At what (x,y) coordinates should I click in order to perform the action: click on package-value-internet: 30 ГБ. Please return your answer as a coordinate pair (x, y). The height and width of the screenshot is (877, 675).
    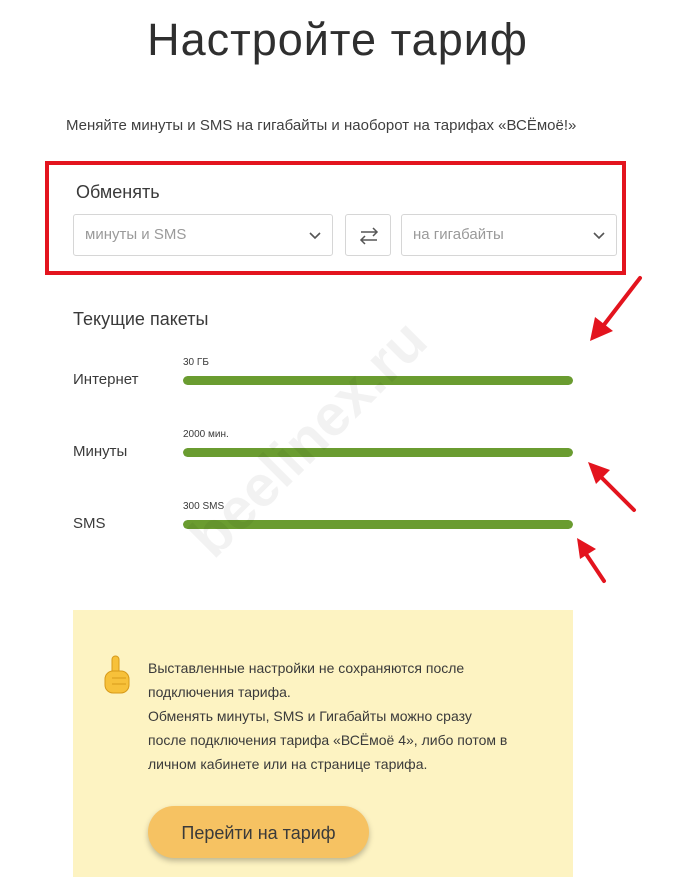
    Looking at the image, I should click on (196, 362).